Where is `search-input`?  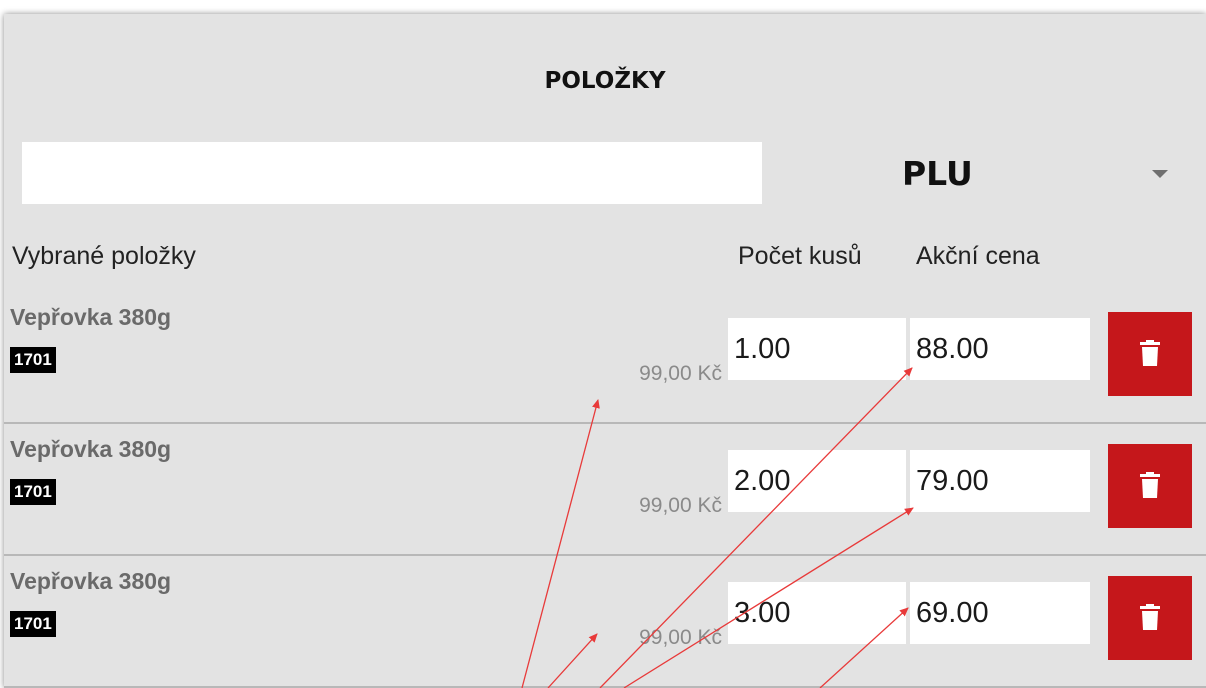
search-input is located at coordinates (392, 173).